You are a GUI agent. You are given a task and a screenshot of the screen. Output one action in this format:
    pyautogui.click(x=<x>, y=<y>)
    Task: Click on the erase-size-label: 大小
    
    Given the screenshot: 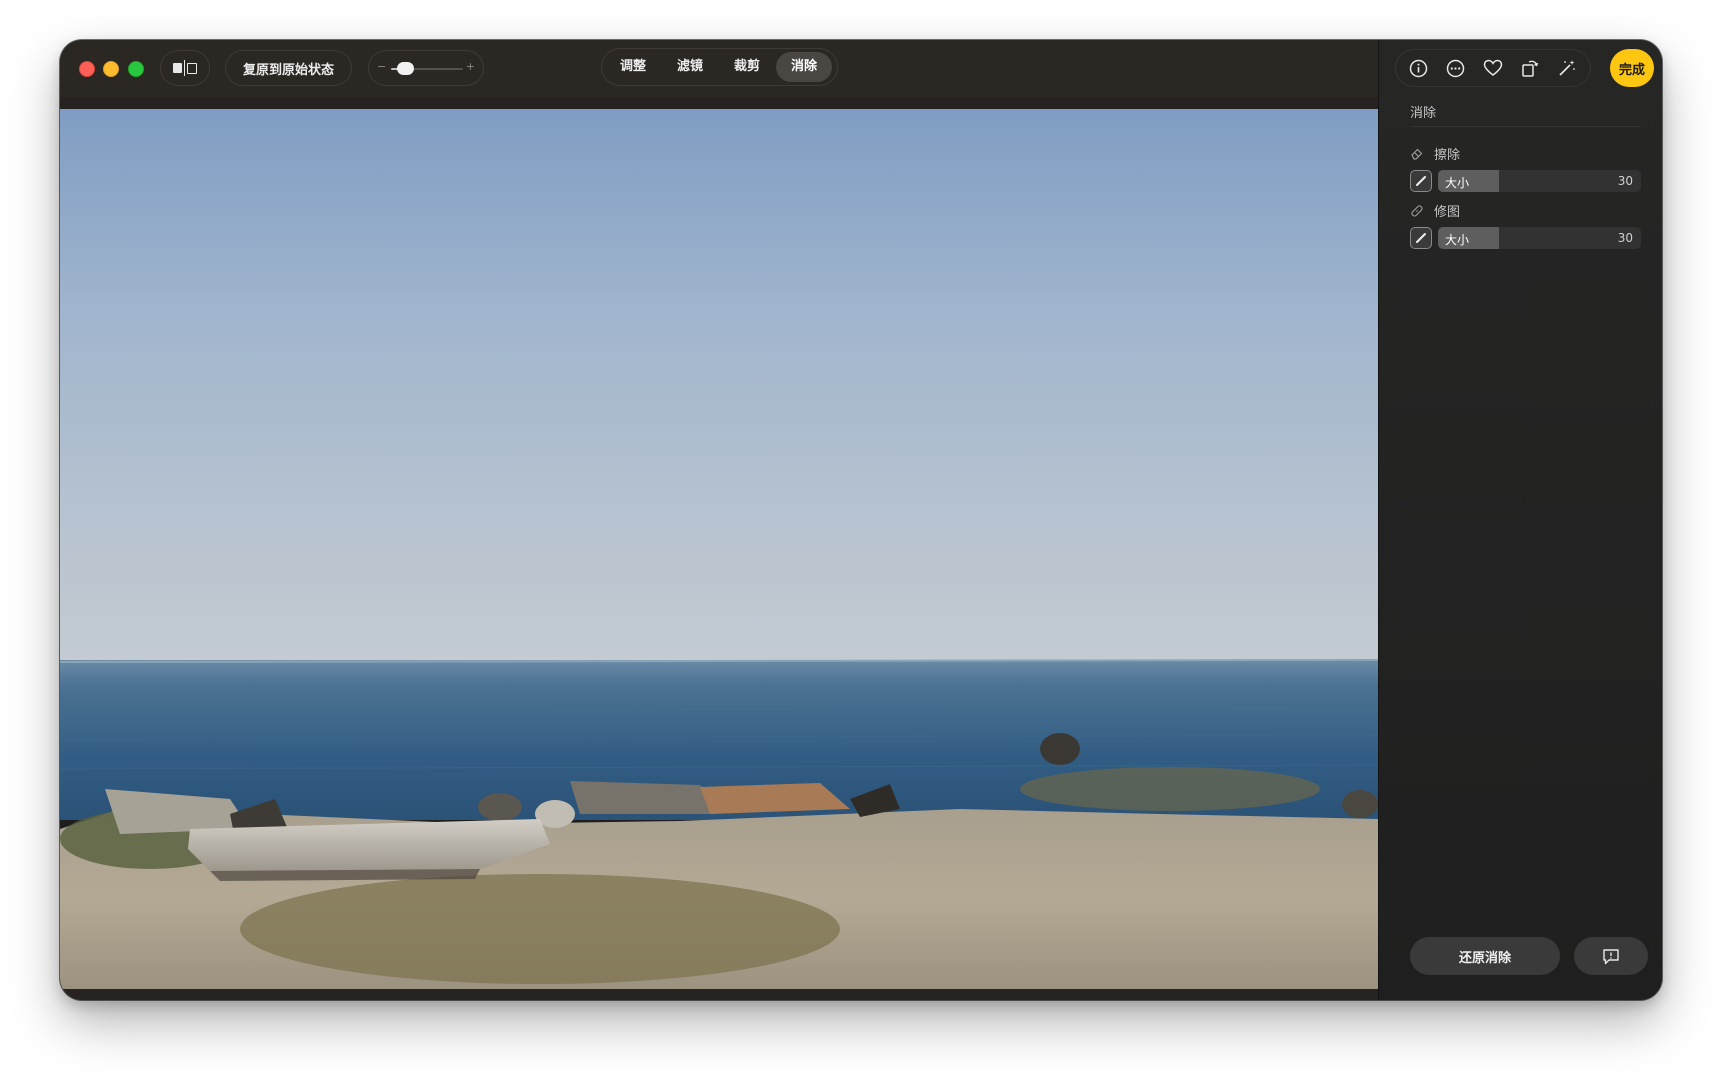 What is the action you would take?
    pyautogui.click(x=1457, y=183)
    